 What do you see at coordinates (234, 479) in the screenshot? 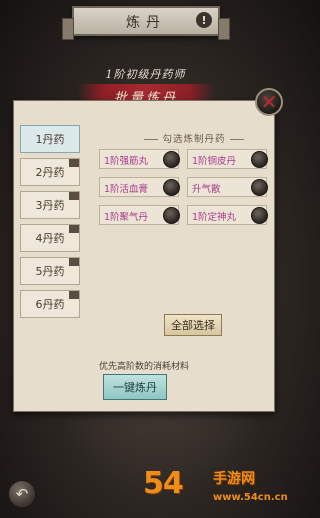
I see `watermark-name: 手游网` at bounding box center [234, 479].